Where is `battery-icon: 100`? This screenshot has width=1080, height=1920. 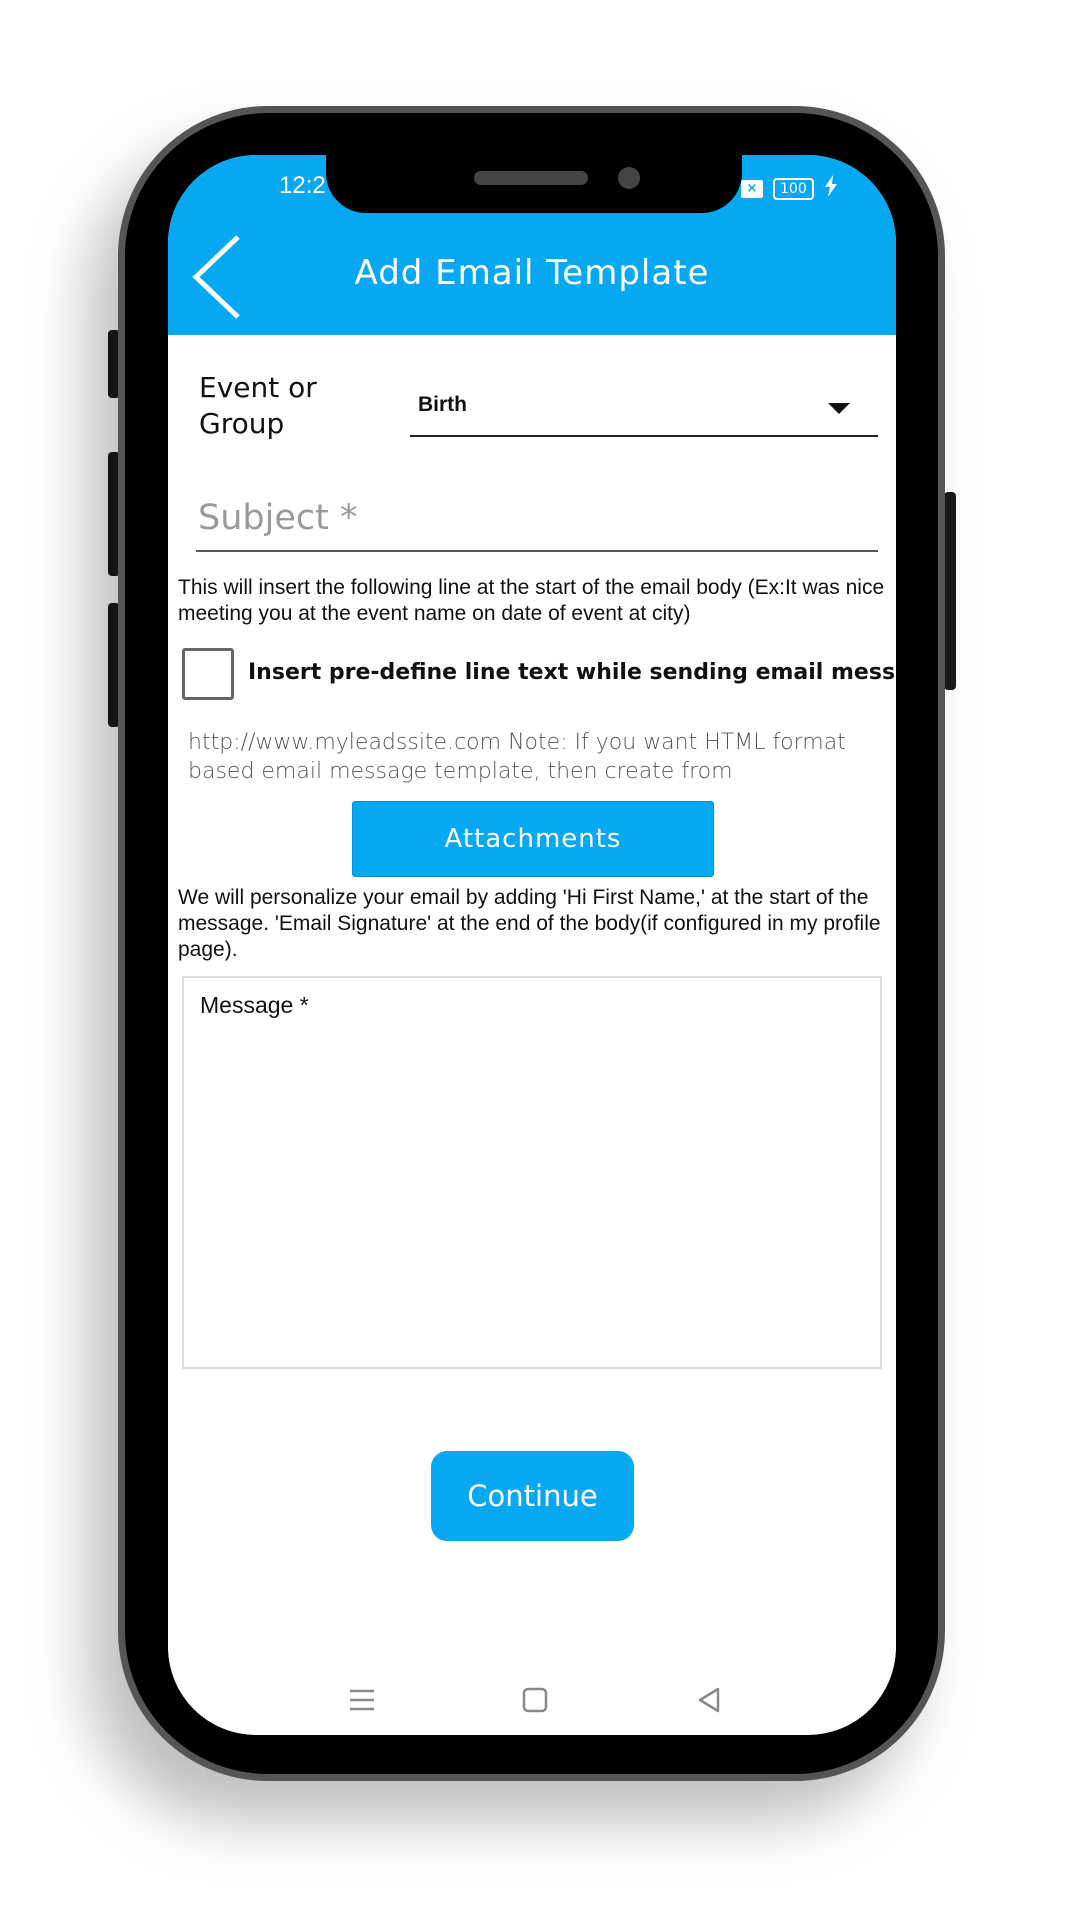
battery-icon: 100 is located at coordinates (793, 188).